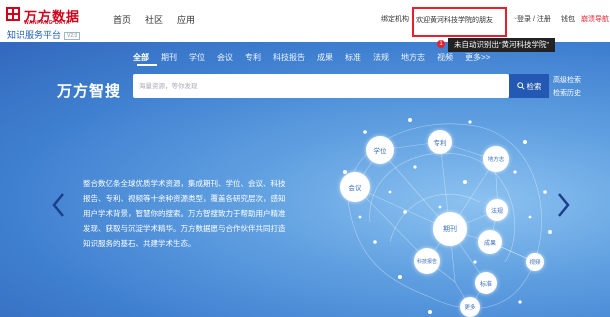 This screenshot has height=317, width=610. I want to click on active-tab-underline, so click(147, 65).